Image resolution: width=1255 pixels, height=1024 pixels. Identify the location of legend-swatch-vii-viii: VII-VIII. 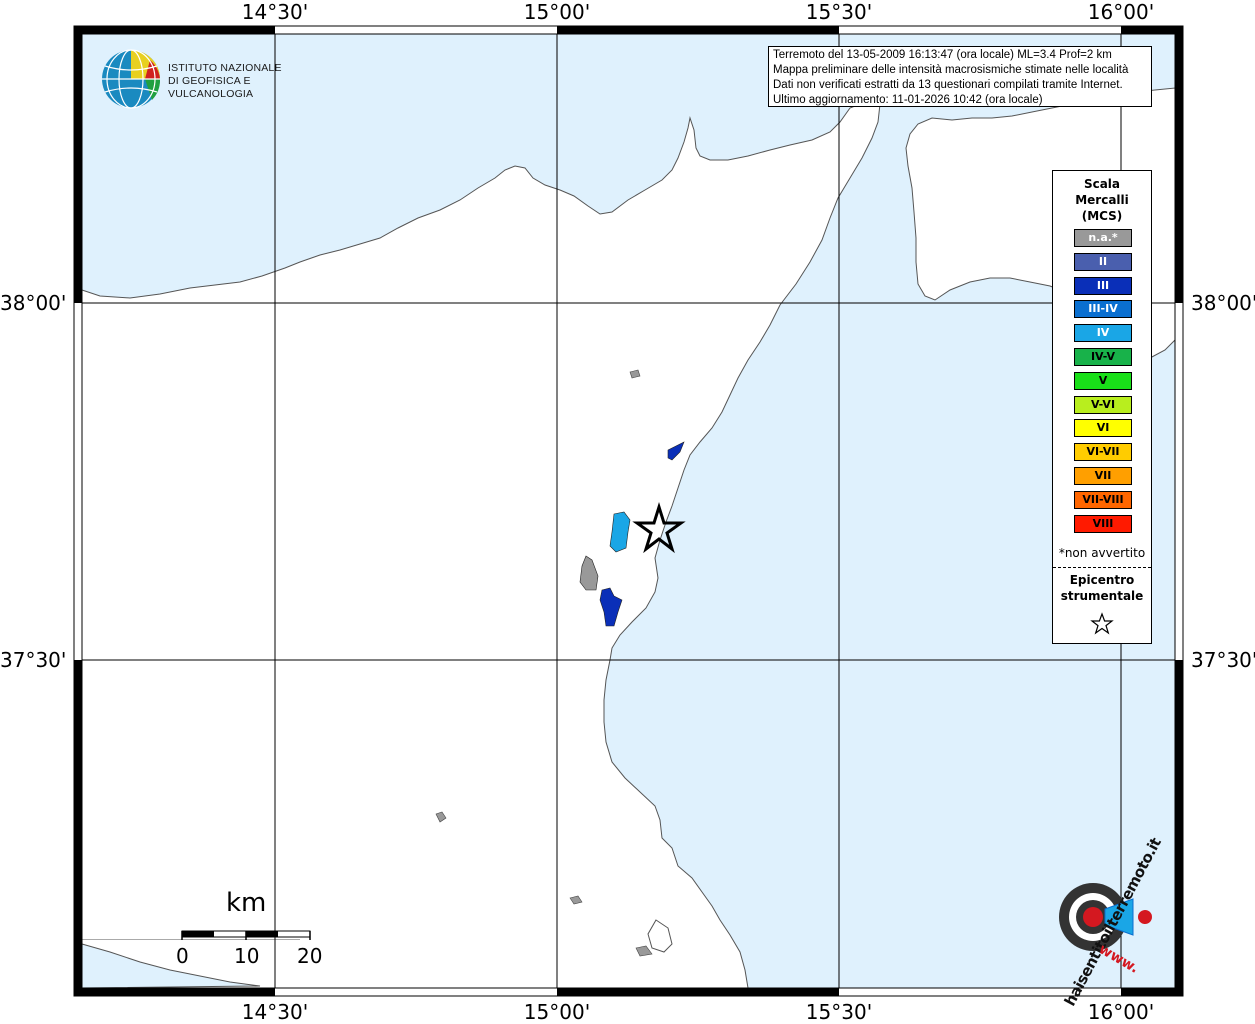
(1103, 499).